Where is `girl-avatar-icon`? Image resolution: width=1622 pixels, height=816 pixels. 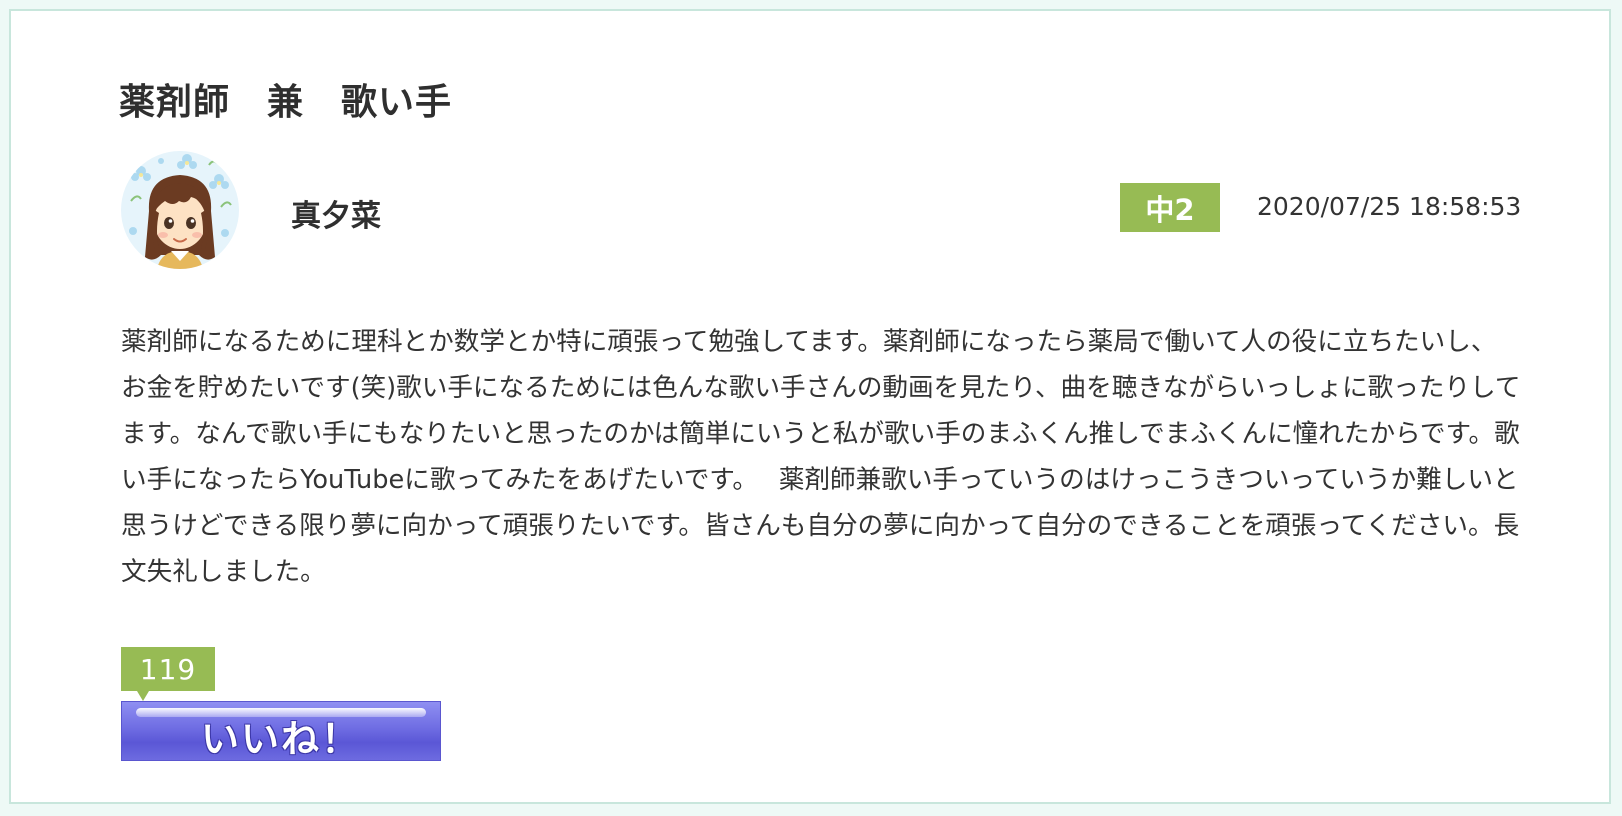
girl-avatar-icon is located at coordinates (180, 211).